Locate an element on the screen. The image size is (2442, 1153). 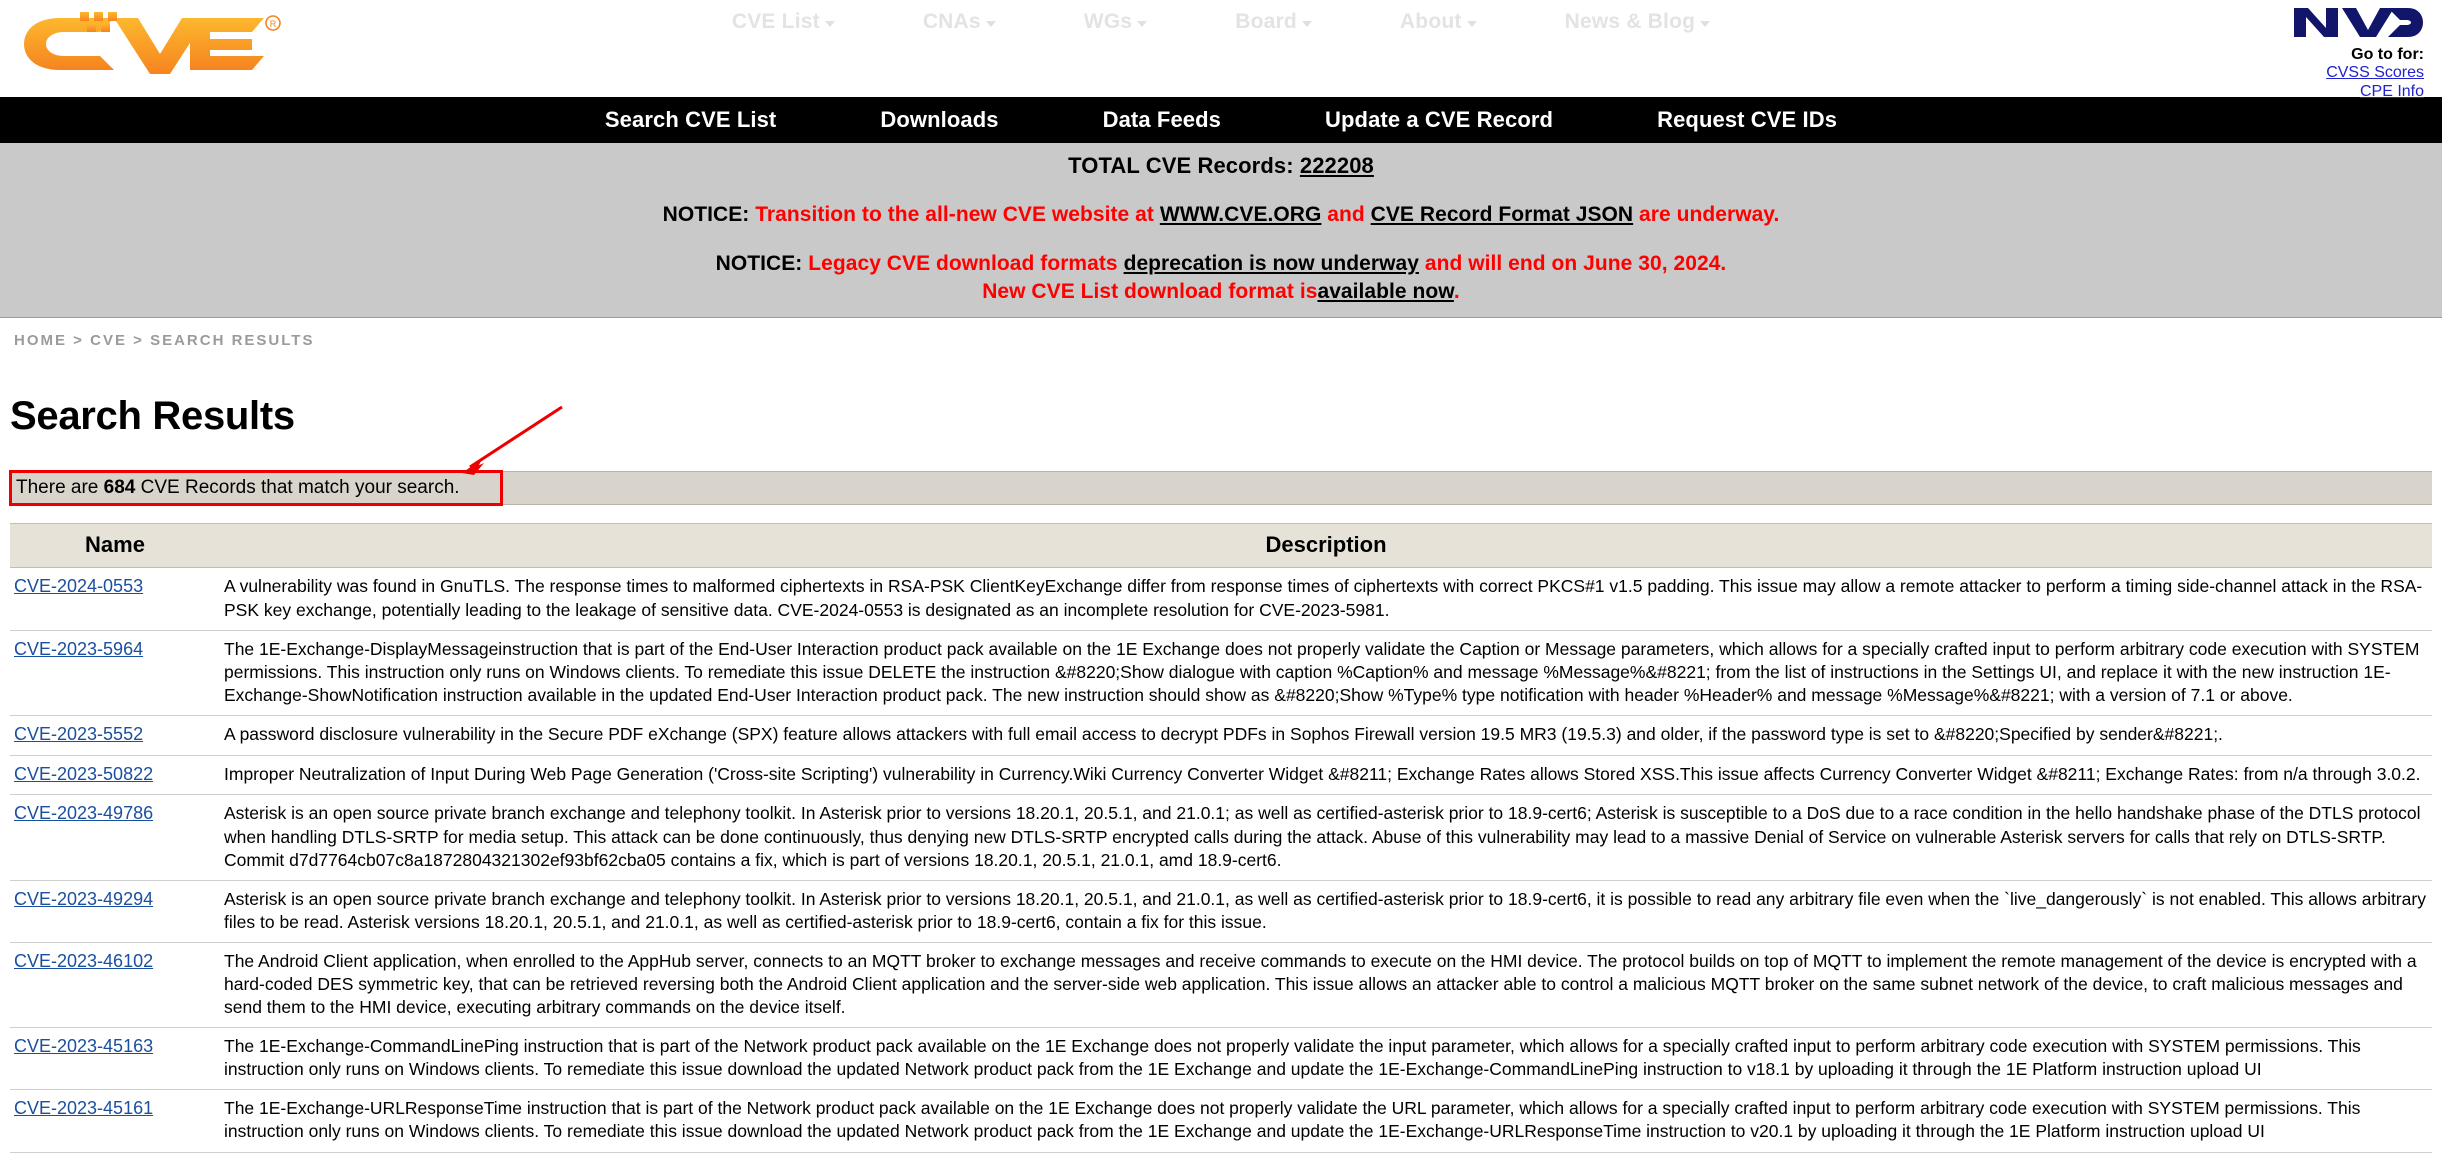
nvd-link-cvss-scores: CVSS Scores is located at coordinates (2223, 73).